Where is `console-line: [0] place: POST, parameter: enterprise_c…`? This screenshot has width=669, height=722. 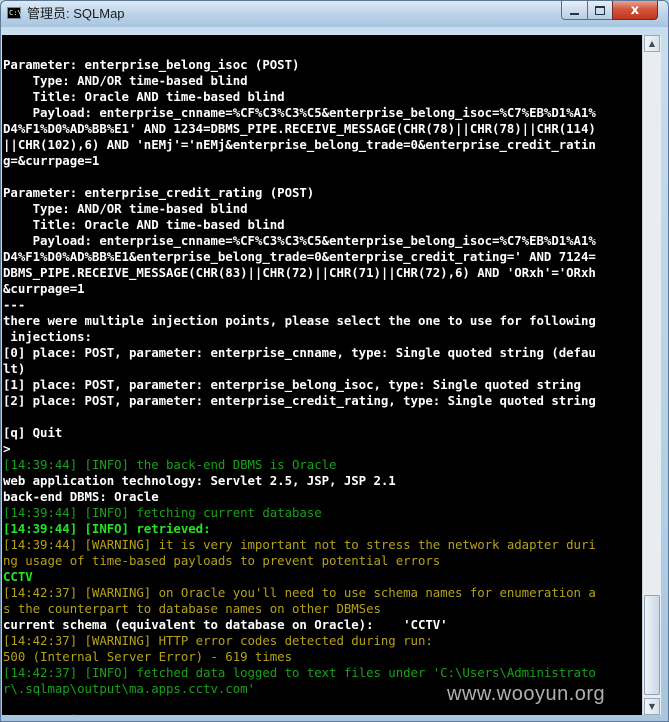
console-line: [0] place: POST, parameter: enterprise_c… is located at coordinates (299, 352).